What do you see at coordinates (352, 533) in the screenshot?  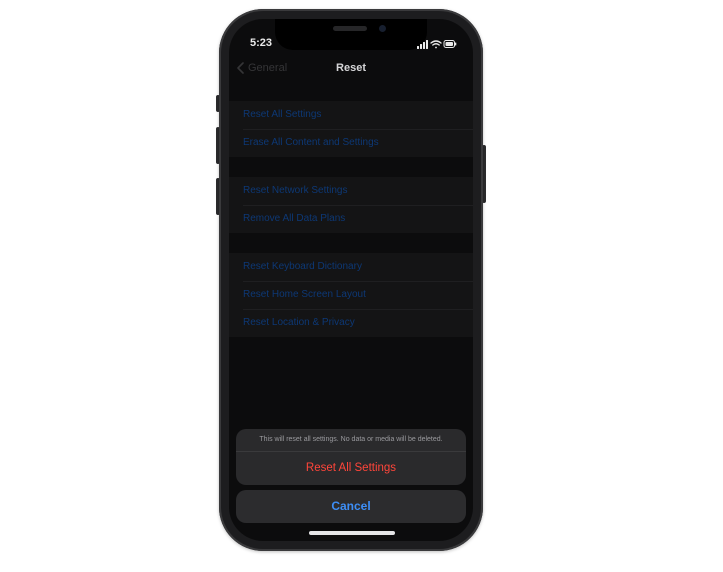 I see `home-indicator` at bounding box center [352, 533].